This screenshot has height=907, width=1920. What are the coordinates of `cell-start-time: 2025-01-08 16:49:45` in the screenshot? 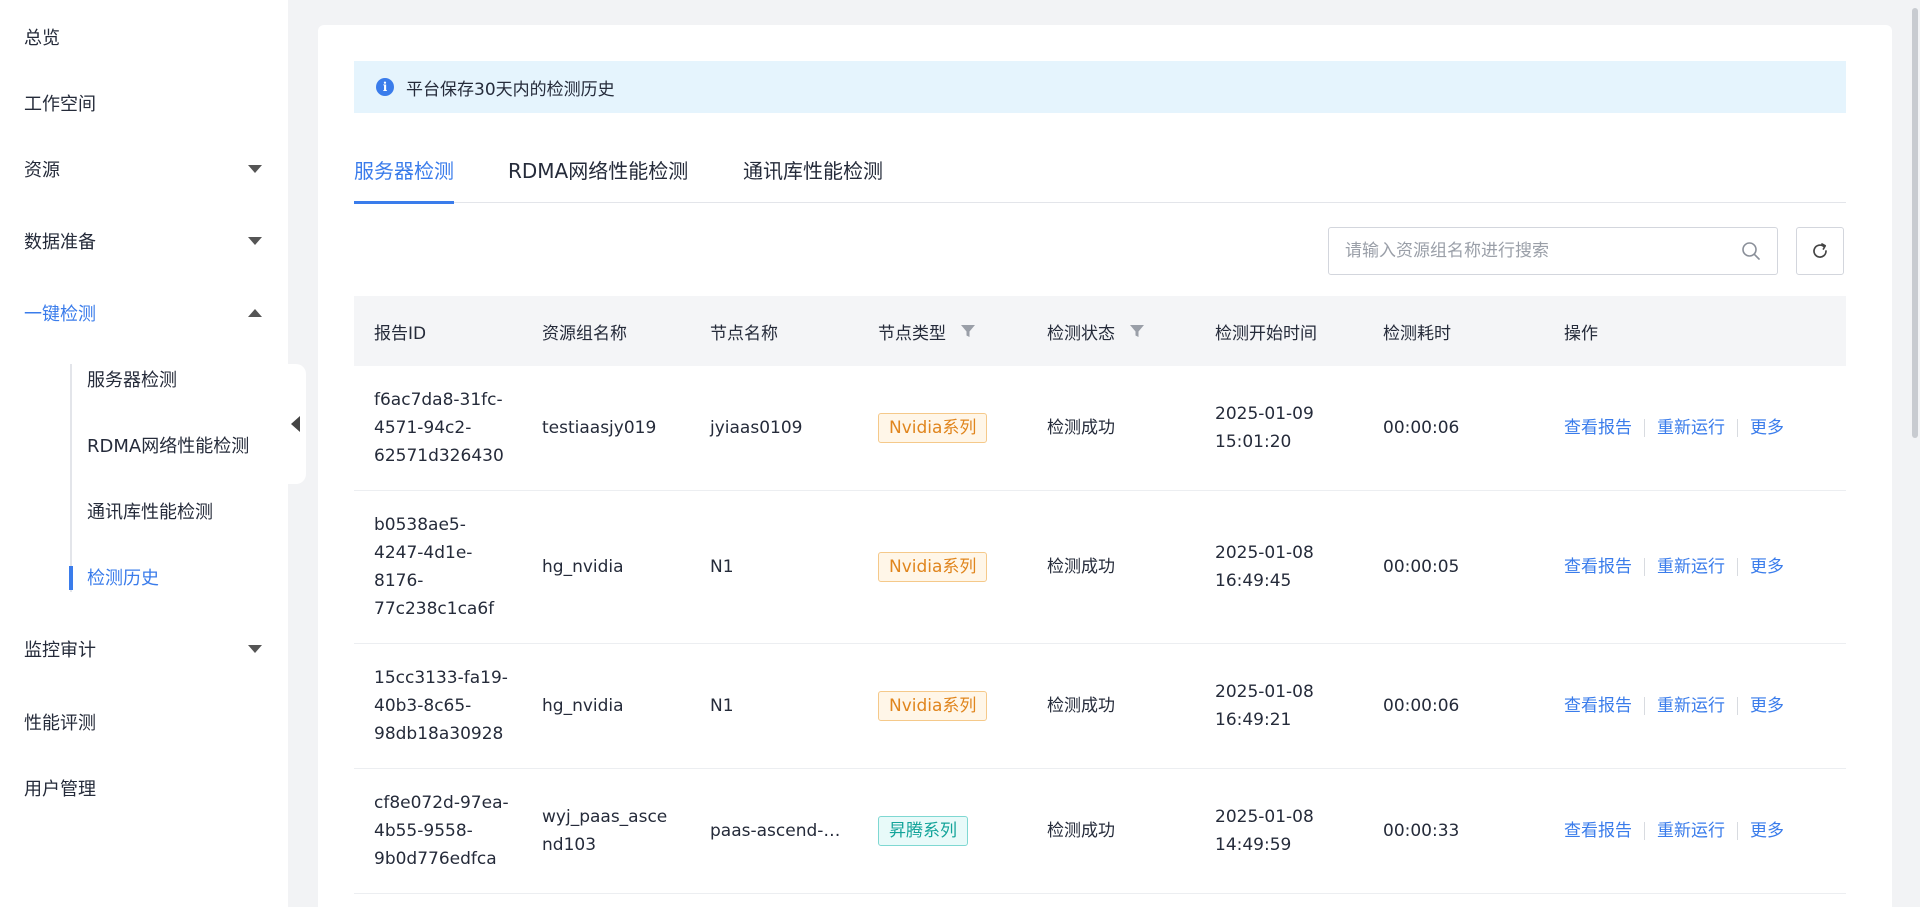 It's located at (1264, 567).